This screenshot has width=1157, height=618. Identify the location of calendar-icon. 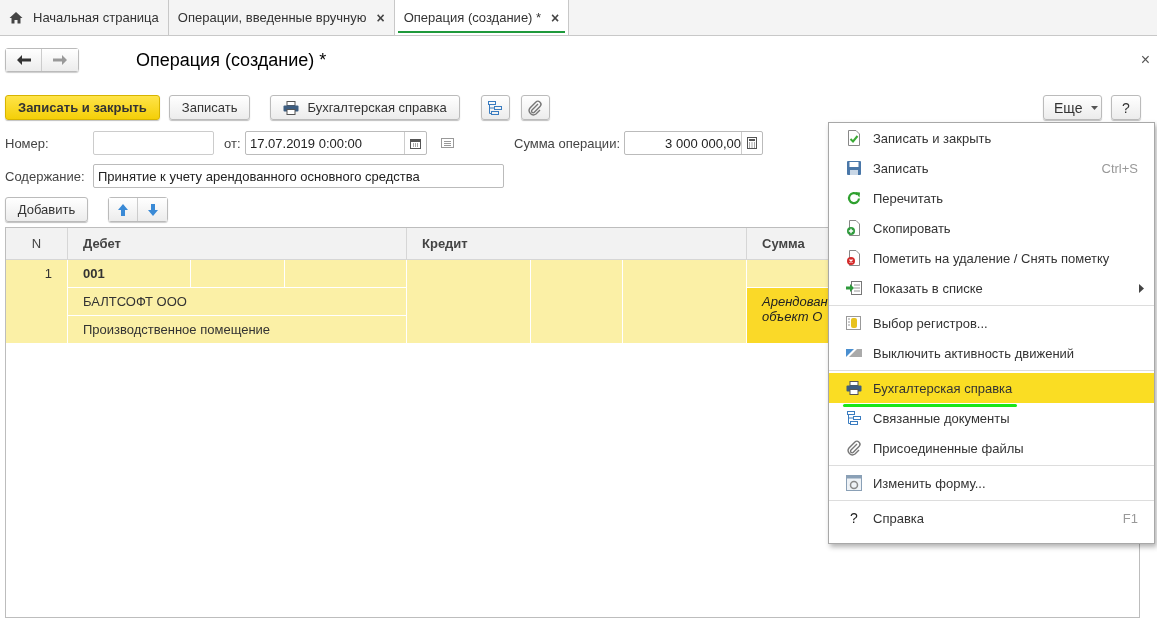
(415, 143).